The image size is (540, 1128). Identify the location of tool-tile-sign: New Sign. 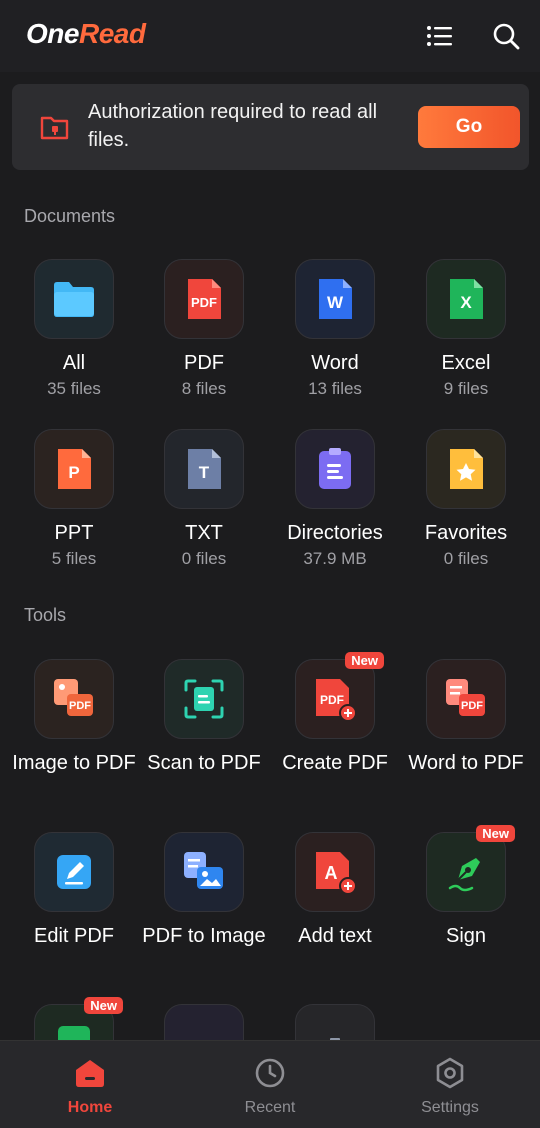
(466, 888).